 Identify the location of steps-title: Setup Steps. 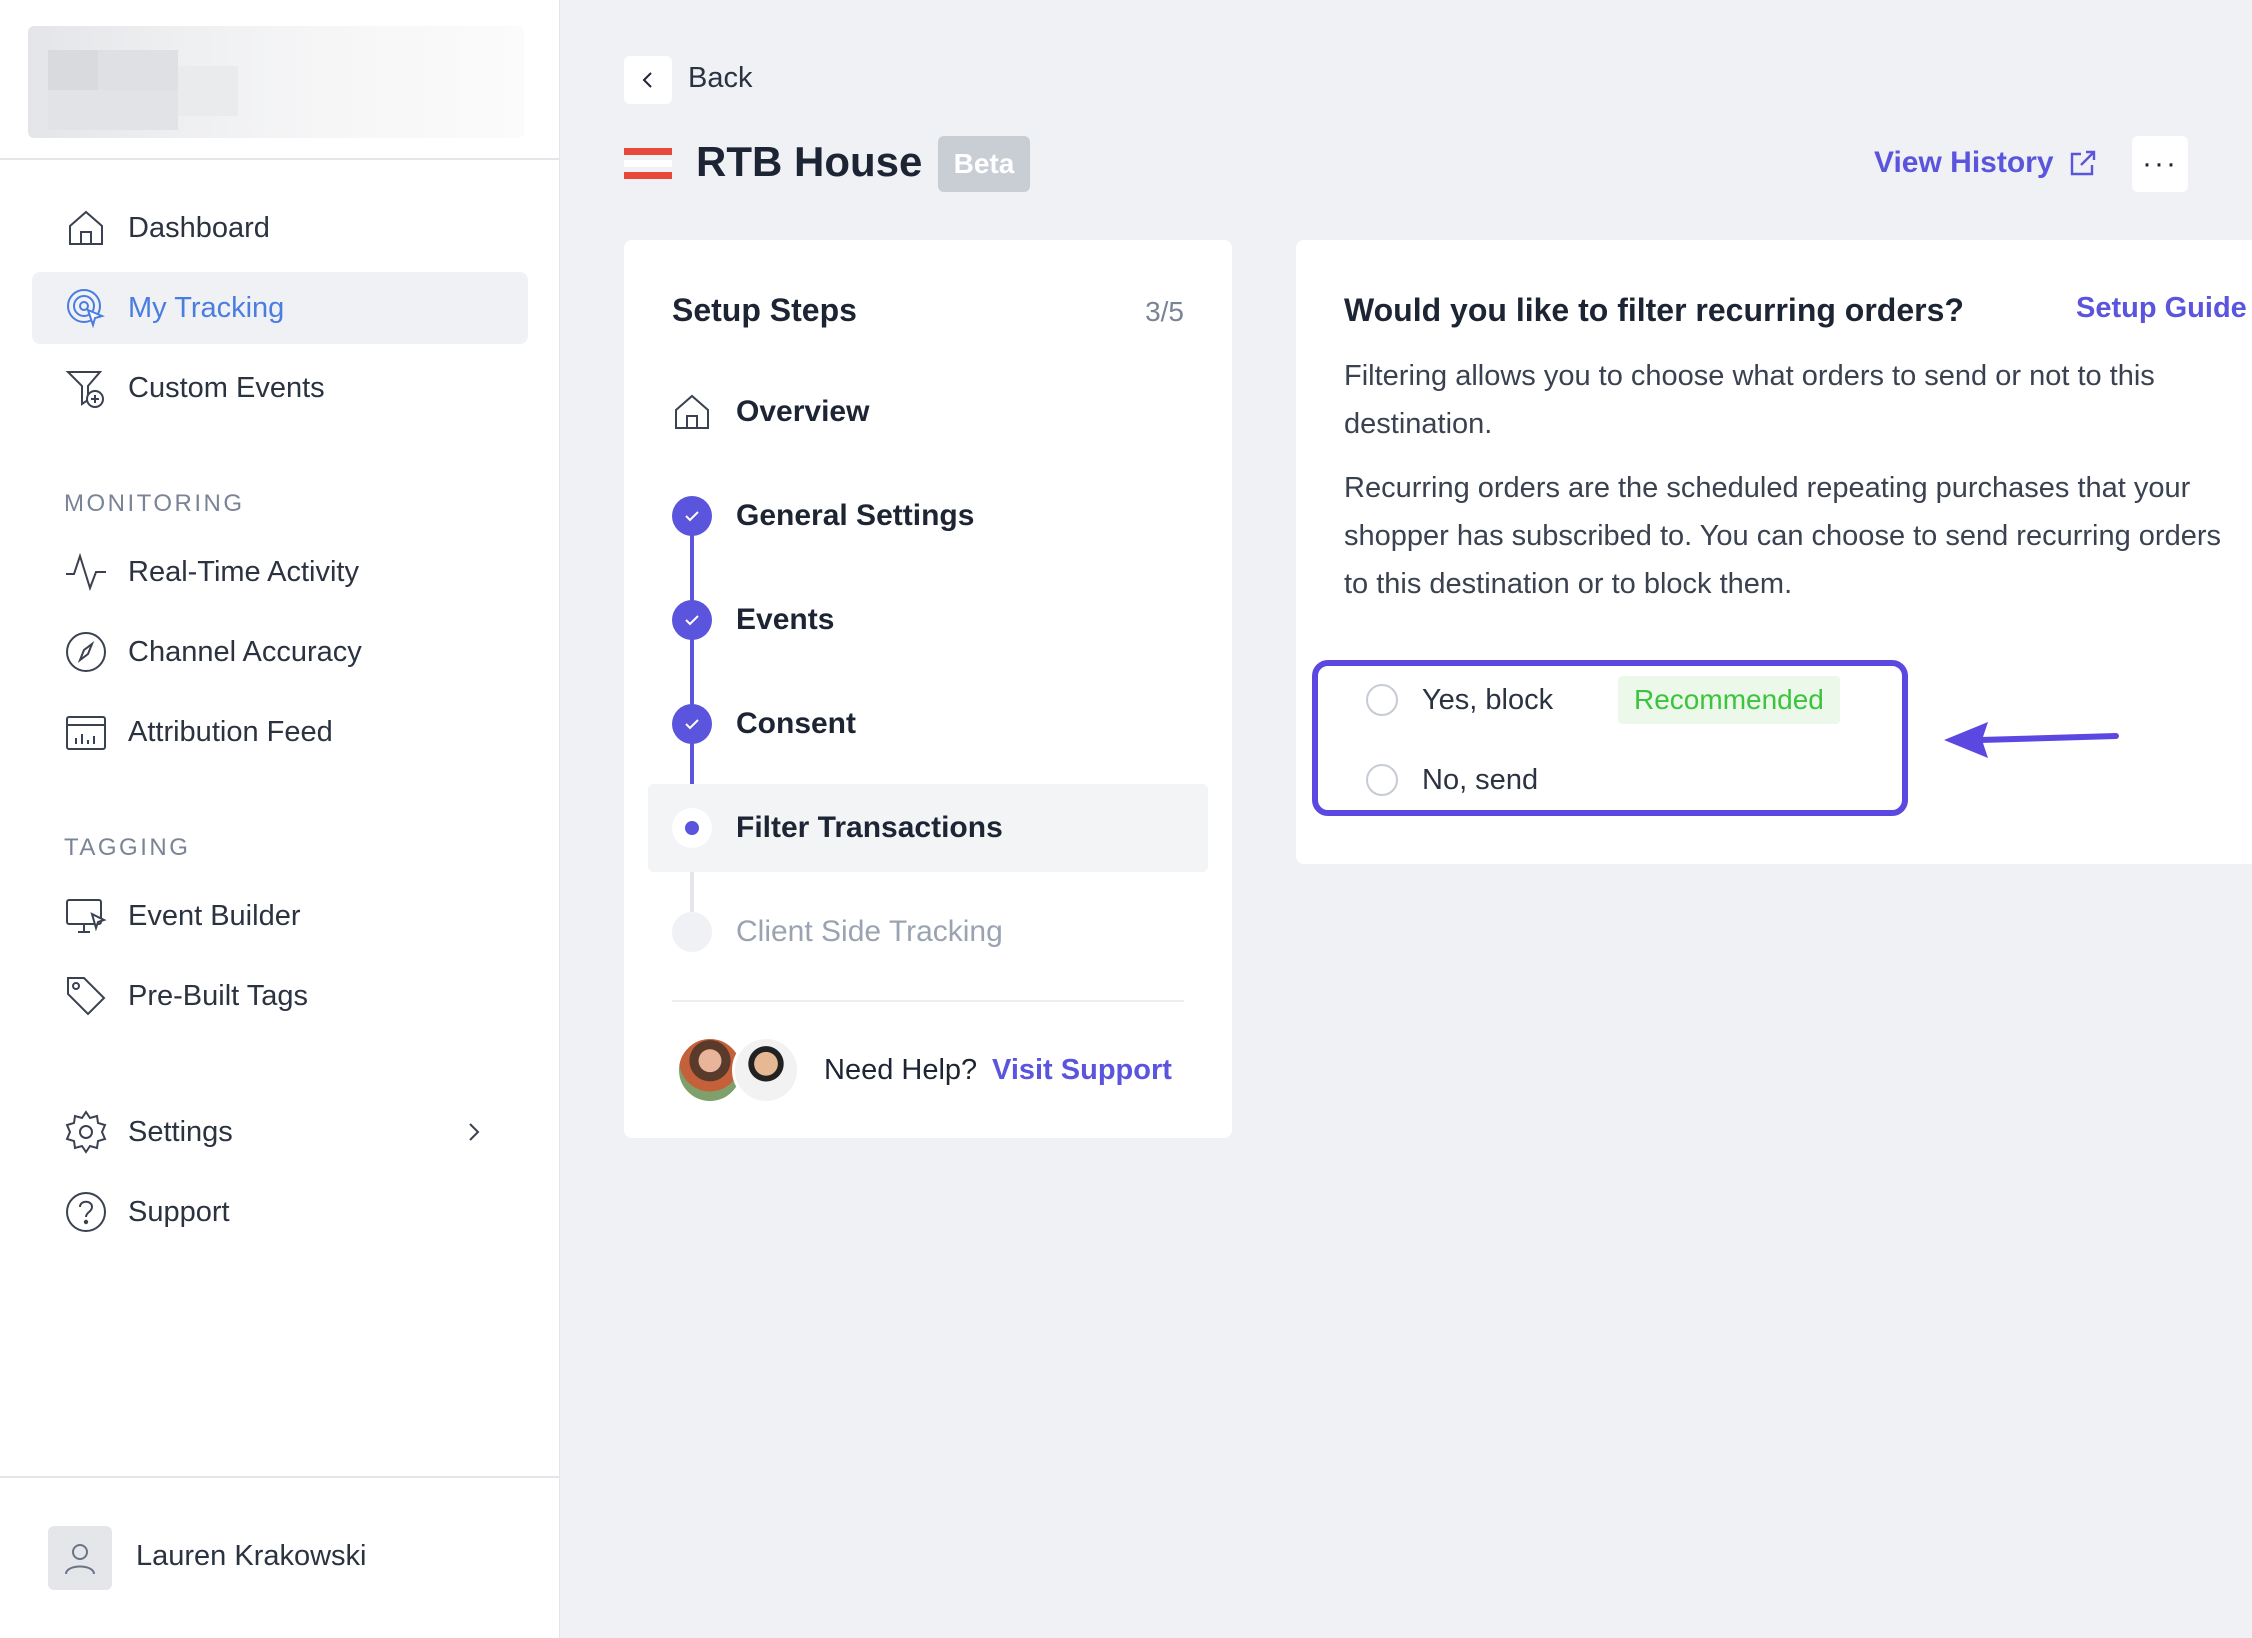
(764, 310).